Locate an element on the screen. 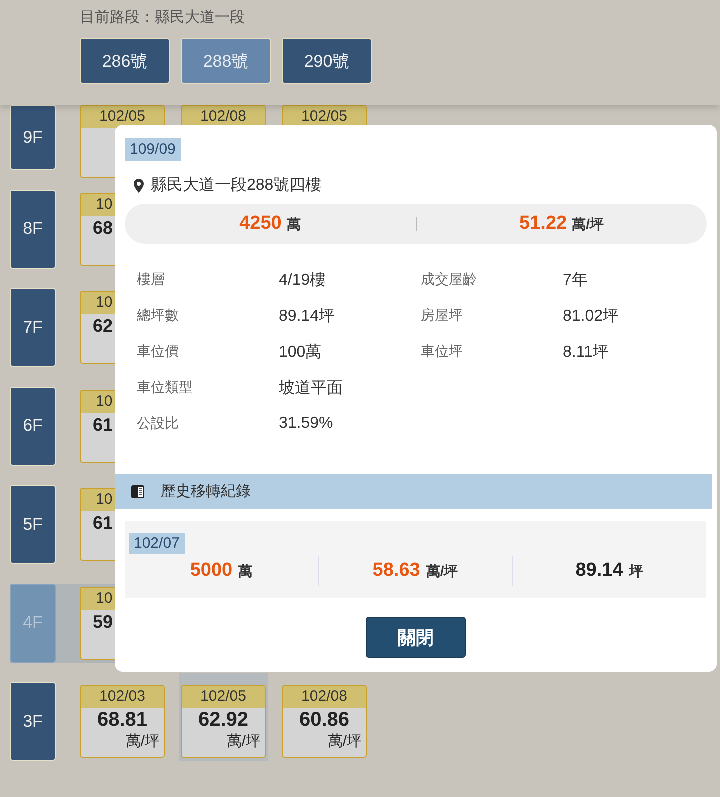 The height and width of the screenshot is (797, 720). detail-label: 公設比 is located at coordinates (158, 424).